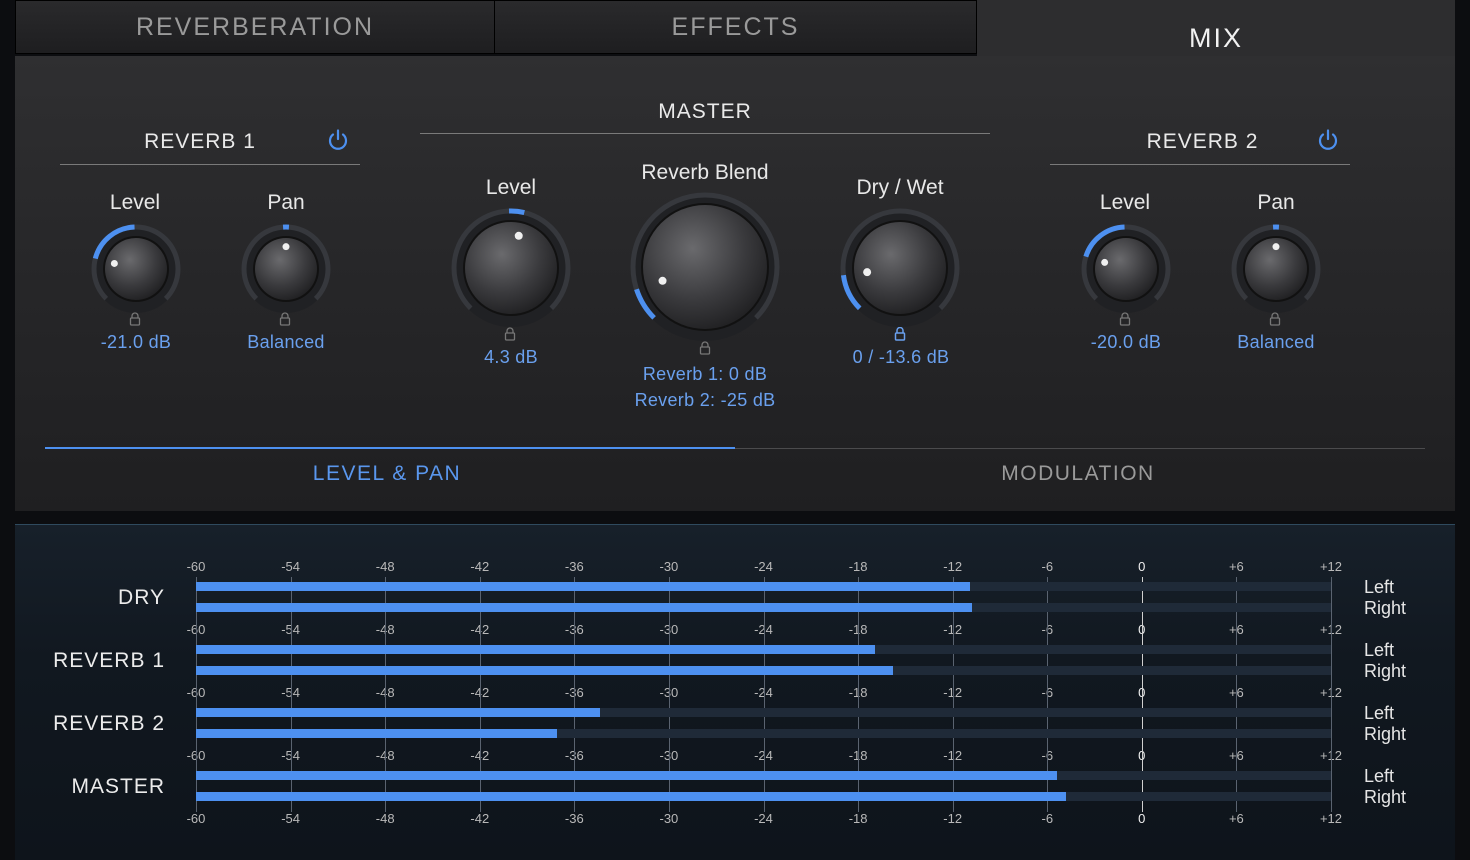  I want to click on reverb2-level-lock-icon, so click(1125, 319).